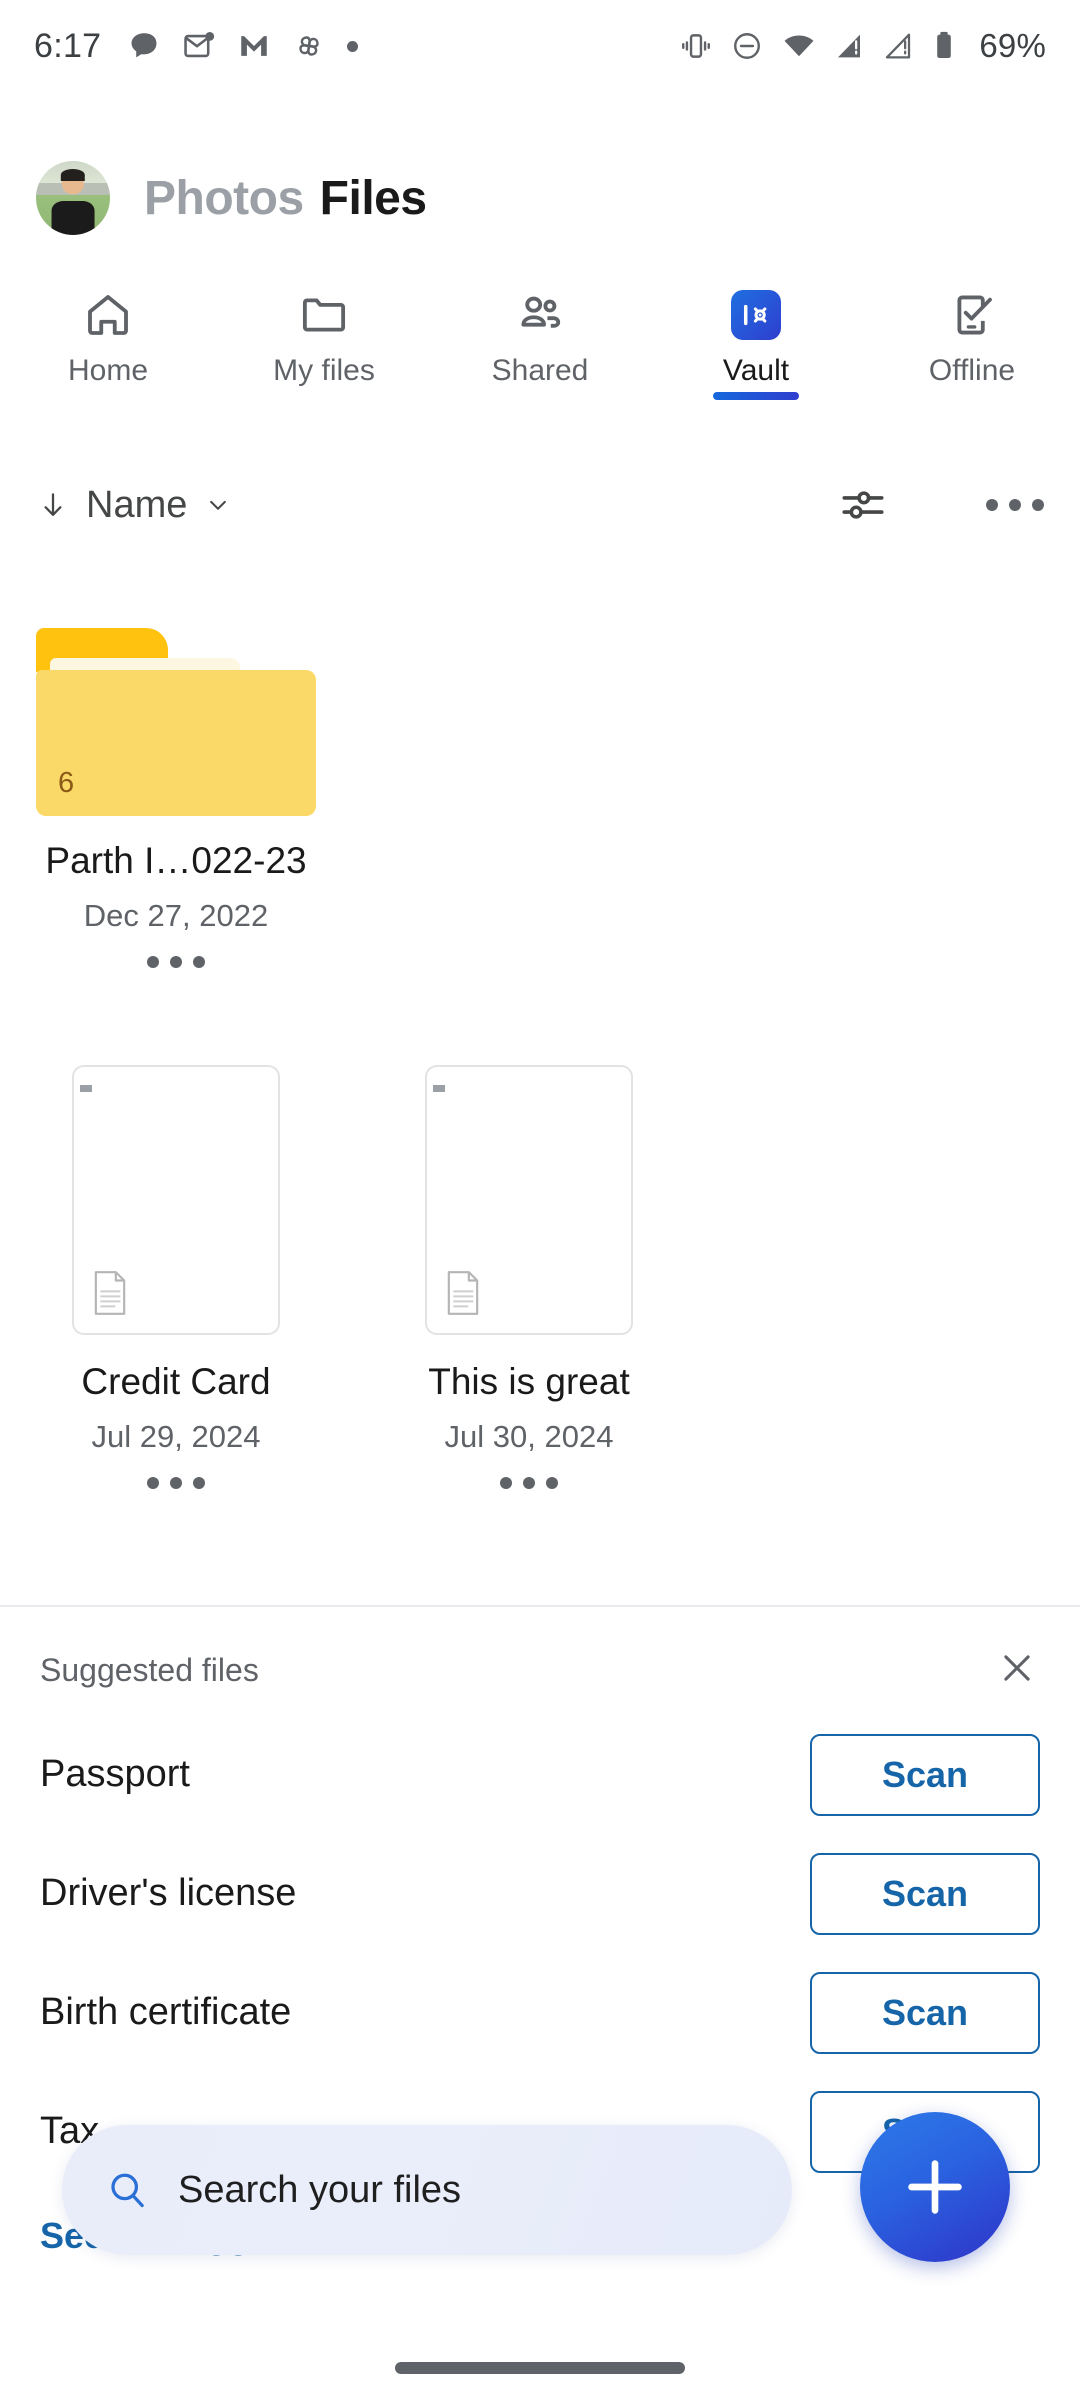  I want to click on status-bar-clock: 6:17, so click(68, 45).